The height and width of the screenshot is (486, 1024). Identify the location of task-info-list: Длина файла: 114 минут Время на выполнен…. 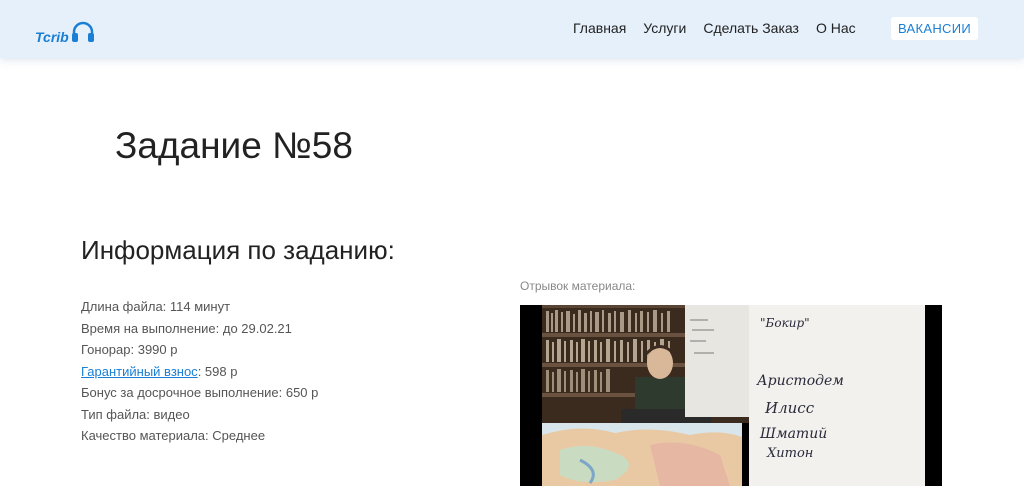
(199, 373).